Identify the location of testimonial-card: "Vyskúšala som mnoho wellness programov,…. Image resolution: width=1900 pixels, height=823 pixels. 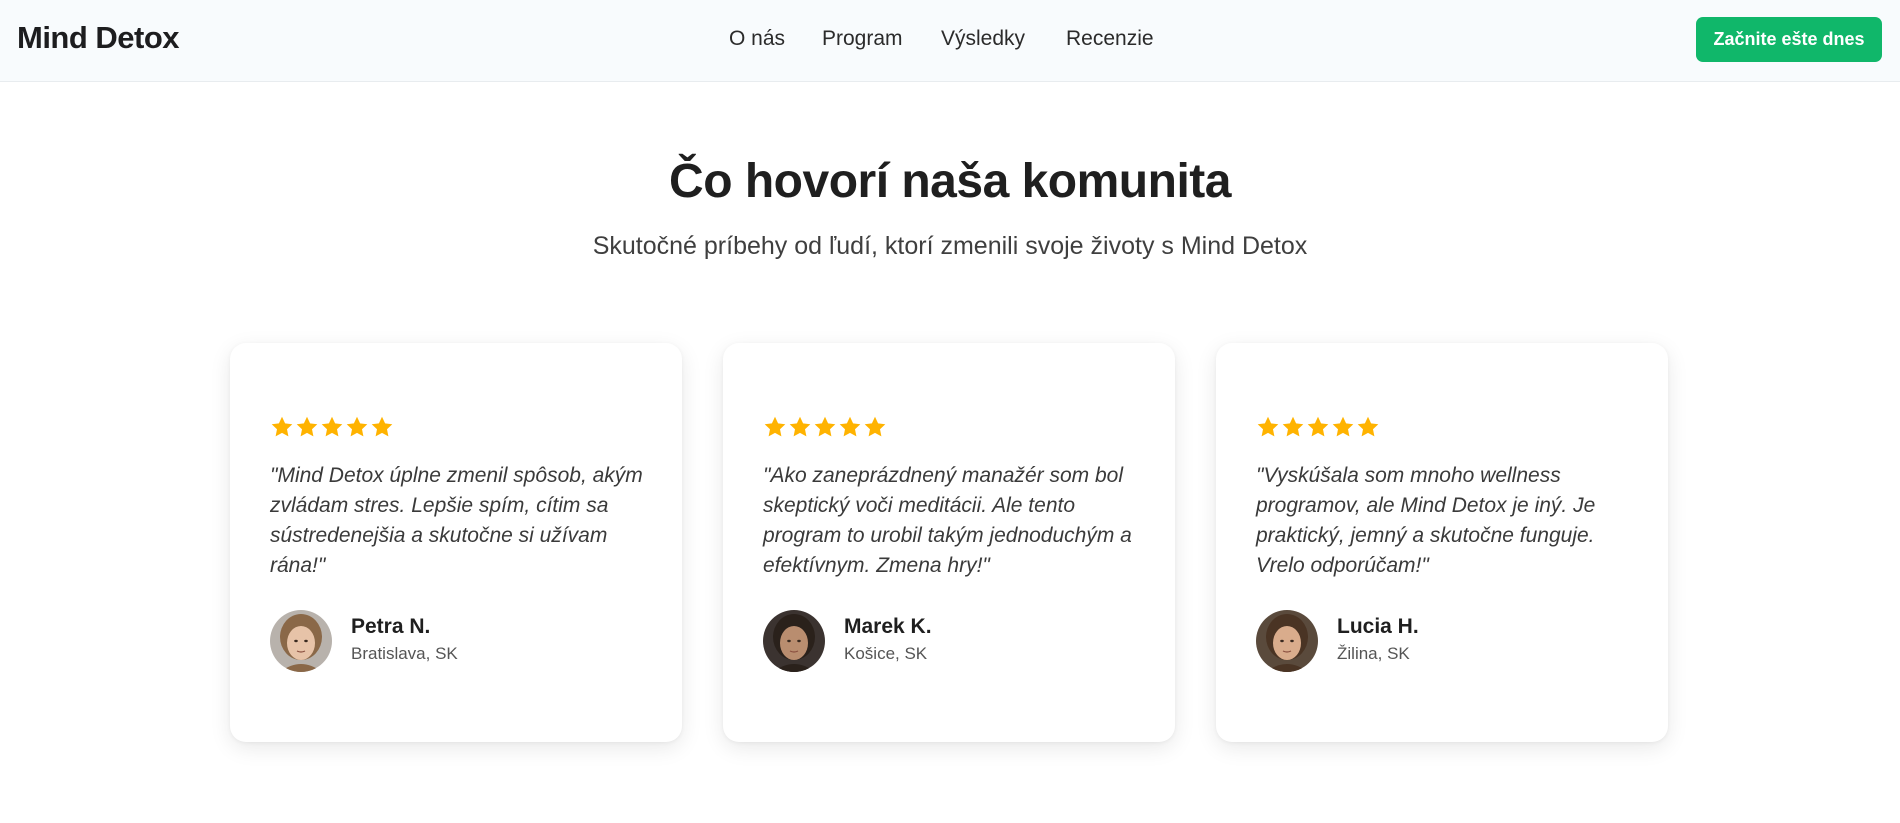
(1442, 542).